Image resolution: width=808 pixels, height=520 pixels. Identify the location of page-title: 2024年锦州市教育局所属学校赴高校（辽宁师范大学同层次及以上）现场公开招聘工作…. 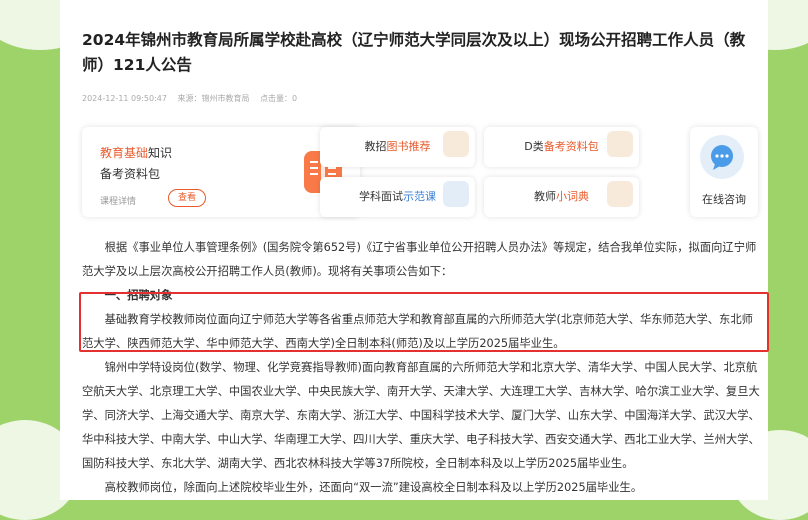
(414, 52).